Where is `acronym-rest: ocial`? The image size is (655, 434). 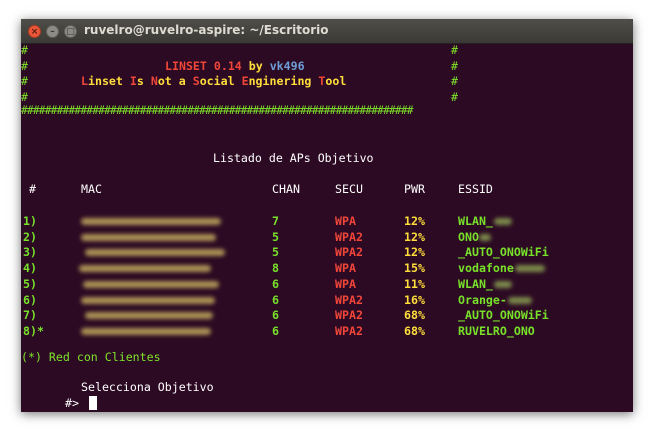
acronym-rest: ocial is located at coordinates (220, 81).